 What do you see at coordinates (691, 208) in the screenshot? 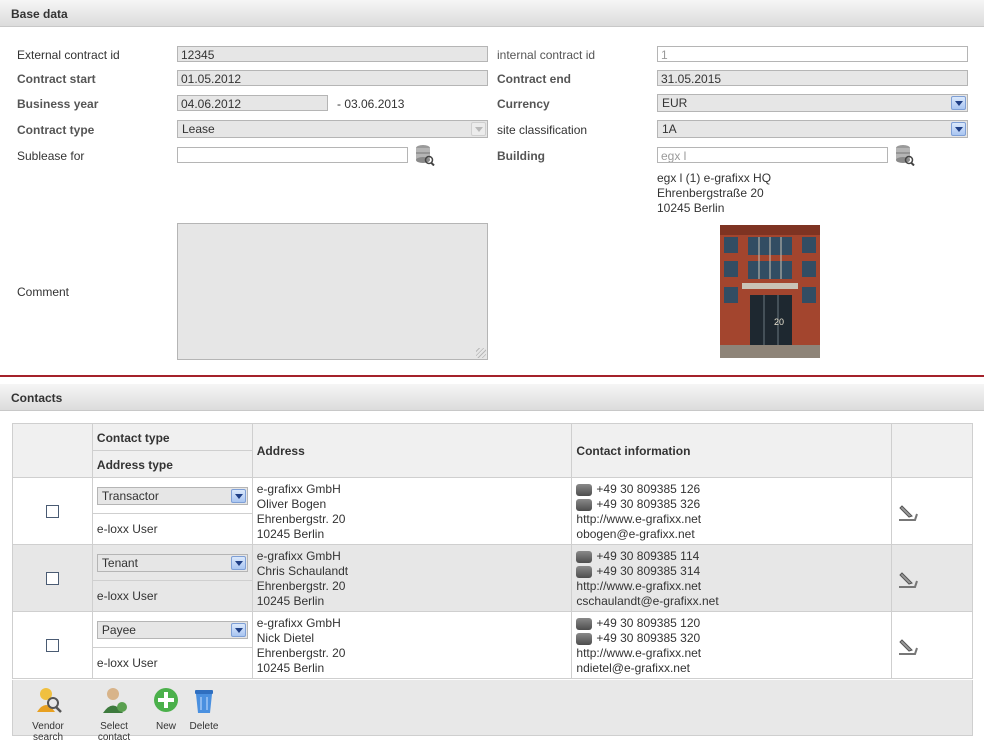
I see `building-address-line: 10245 Berlin` at bounding box center [691, 208].